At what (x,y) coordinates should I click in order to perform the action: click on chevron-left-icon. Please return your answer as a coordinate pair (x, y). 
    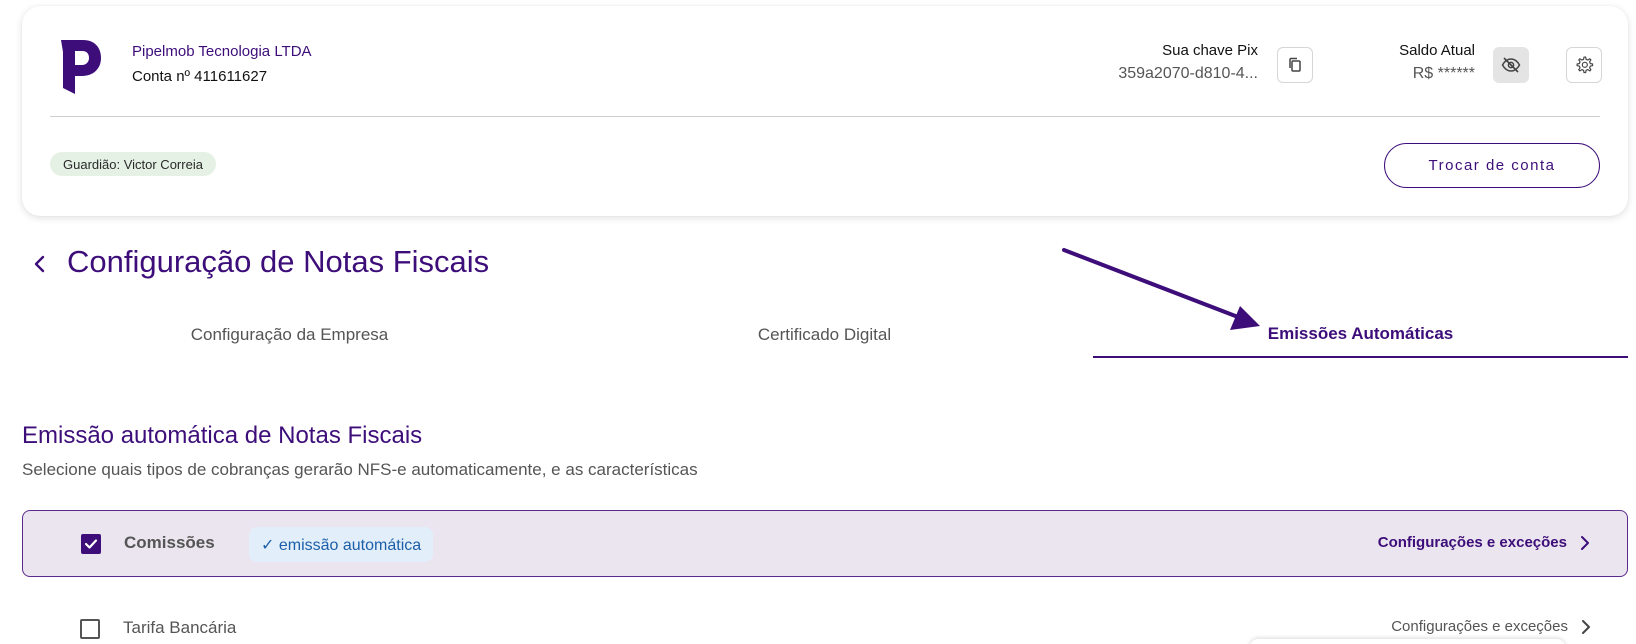
    Looking at the image, I should click on (39, 264).